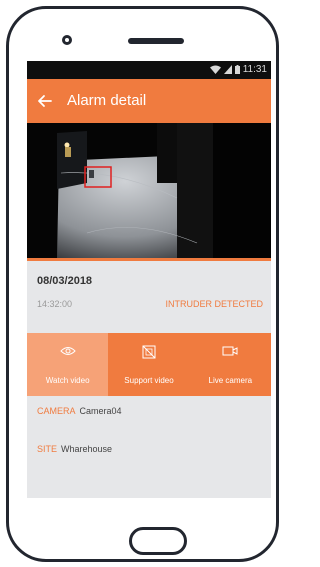  What do you see at coordinates (227, 69) in the screenshot?
I see `cell-signal-icon` at bounding box center [227, 69].